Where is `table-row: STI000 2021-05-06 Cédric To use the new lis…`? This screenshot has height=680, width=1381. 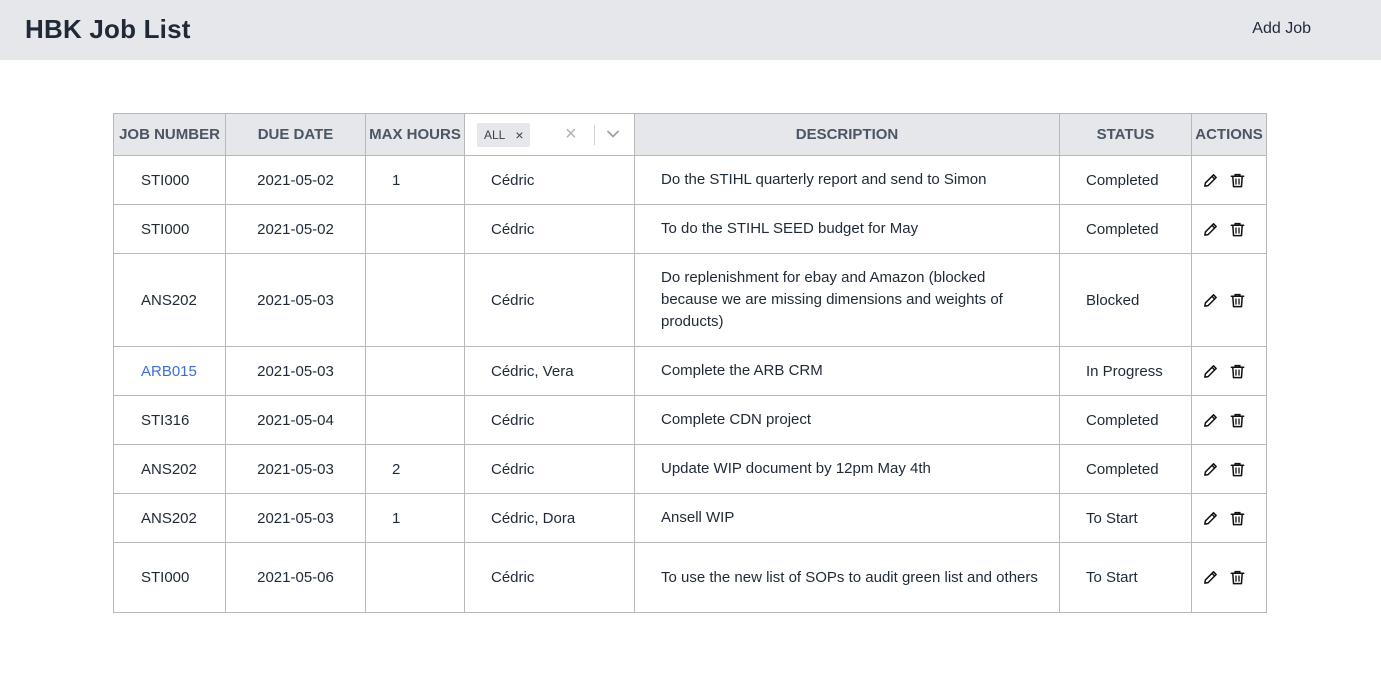 table-row: STI000 2021-05-06 Cédric To use the new lis… is located at coordinates (690, 577).